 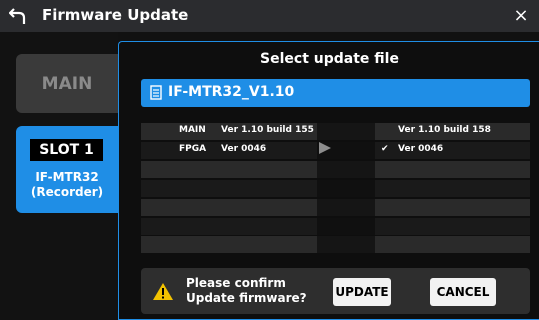 I want to click on play-arrow-icon, so click(x=325, y=148).